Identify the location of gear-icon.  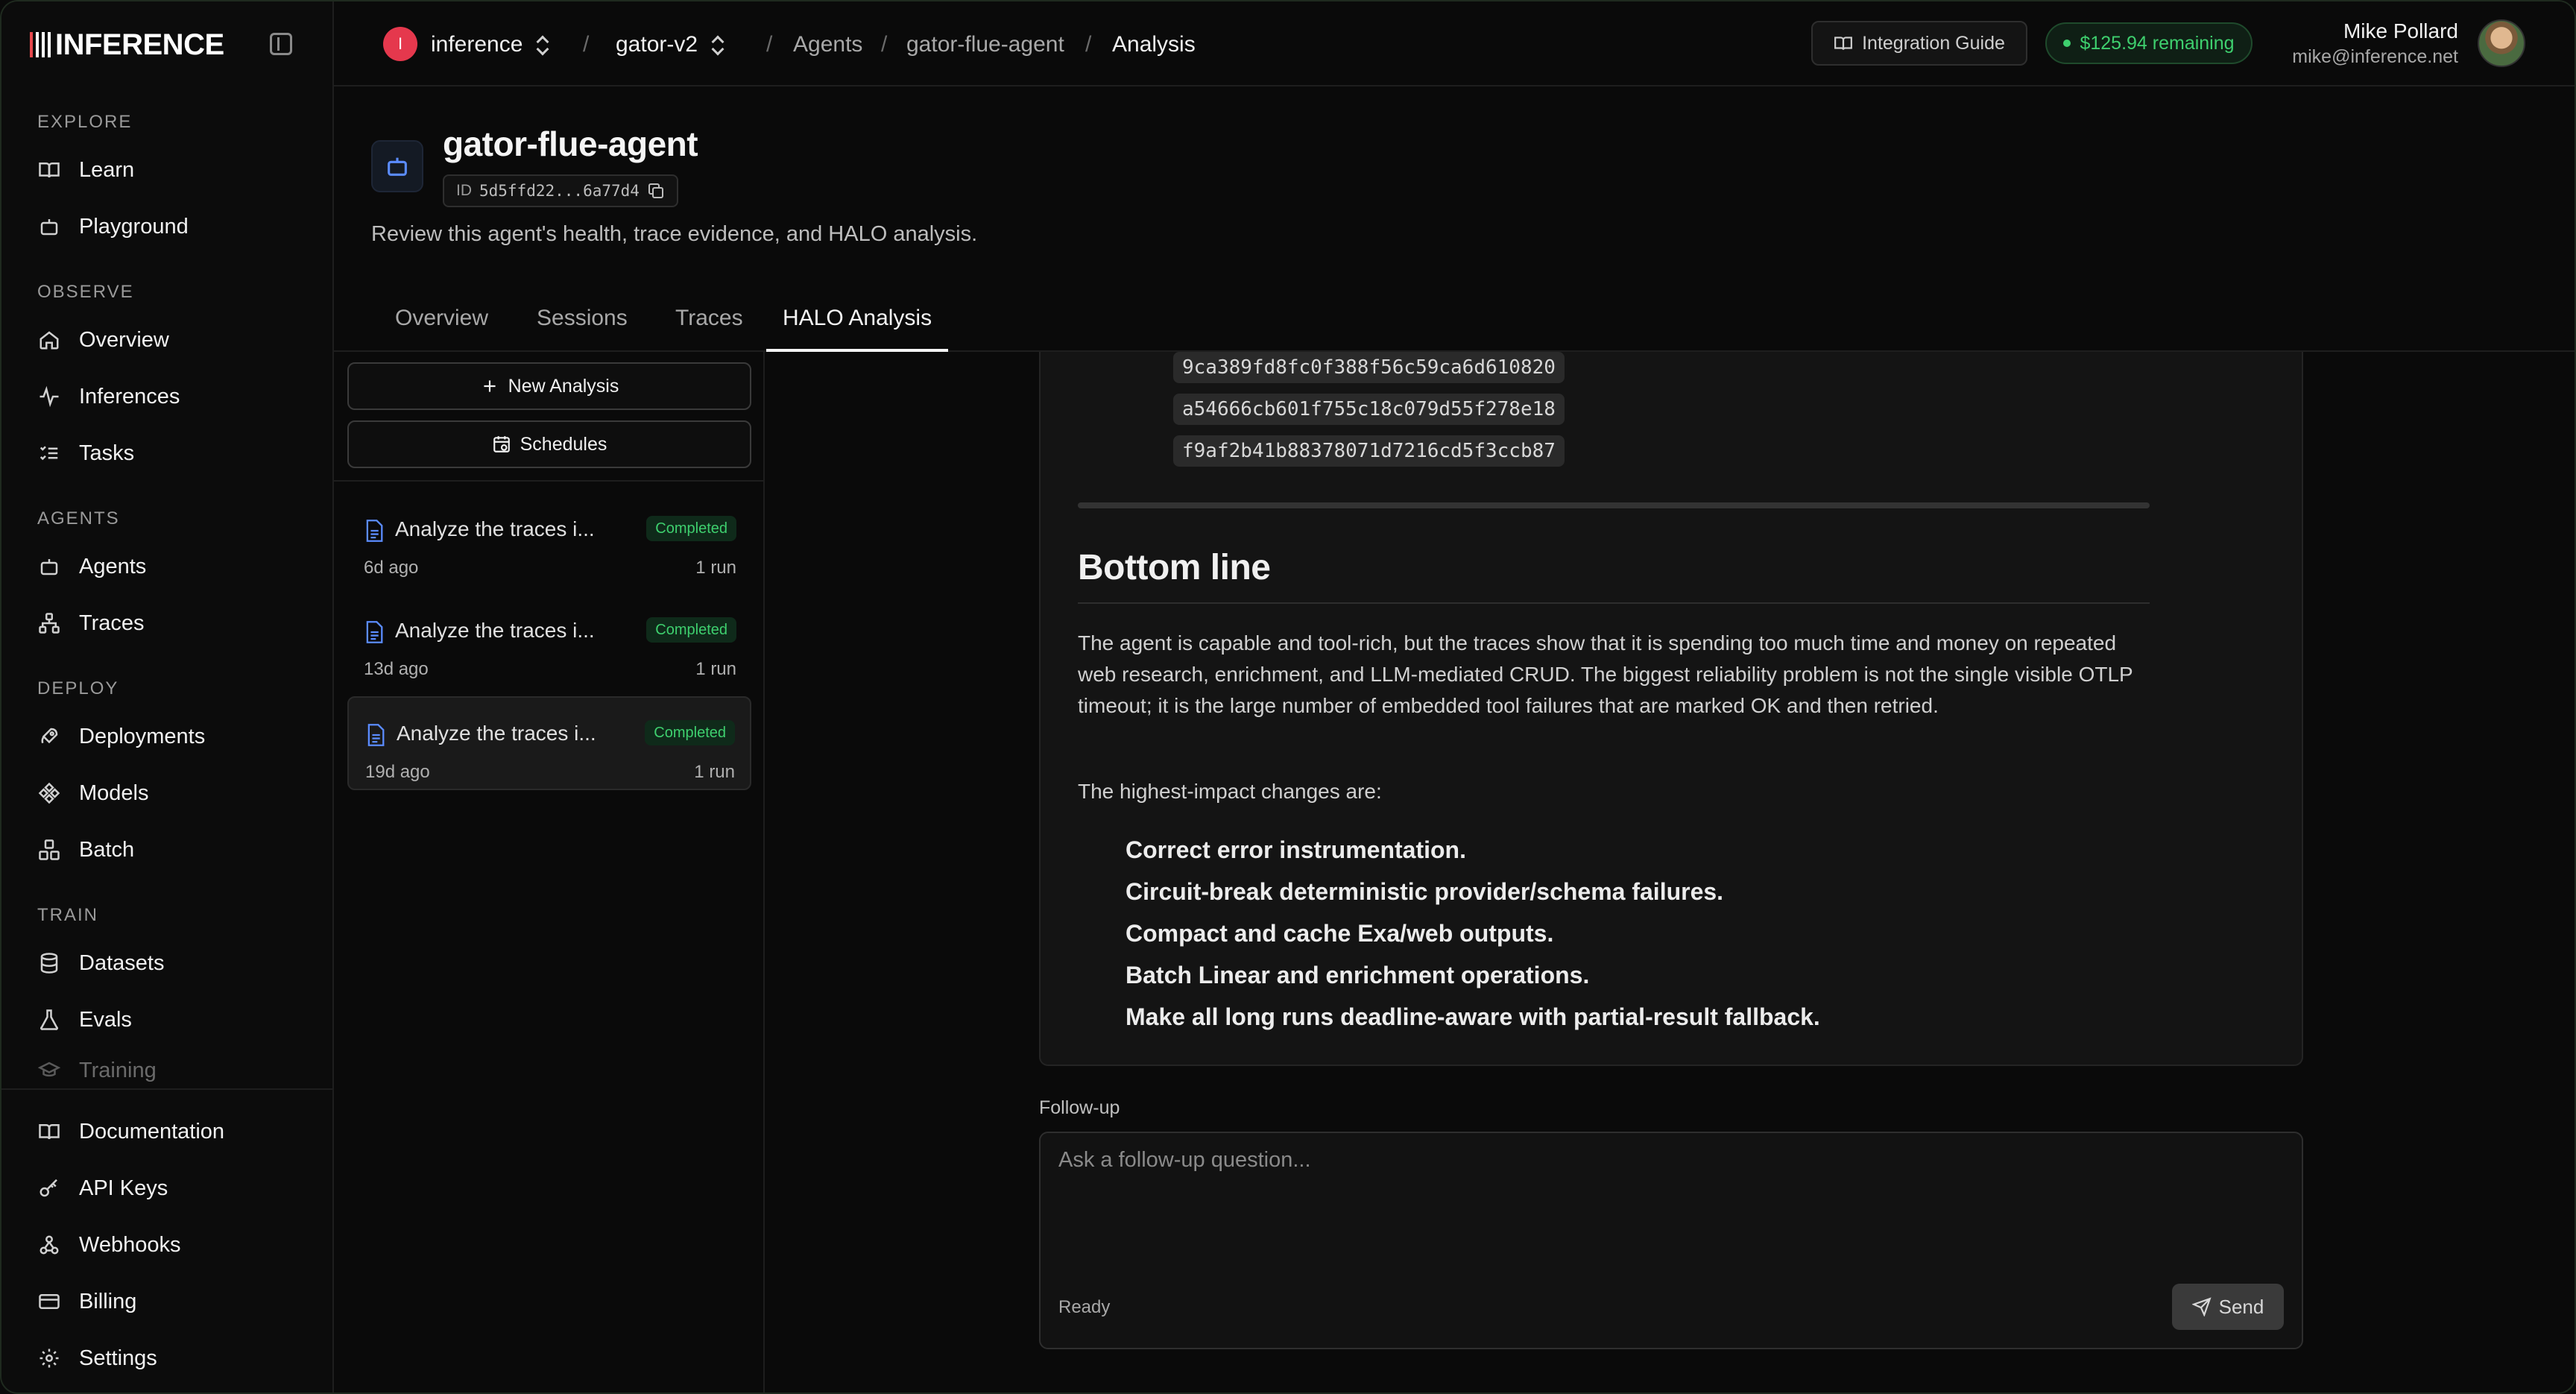
(49, 1358).